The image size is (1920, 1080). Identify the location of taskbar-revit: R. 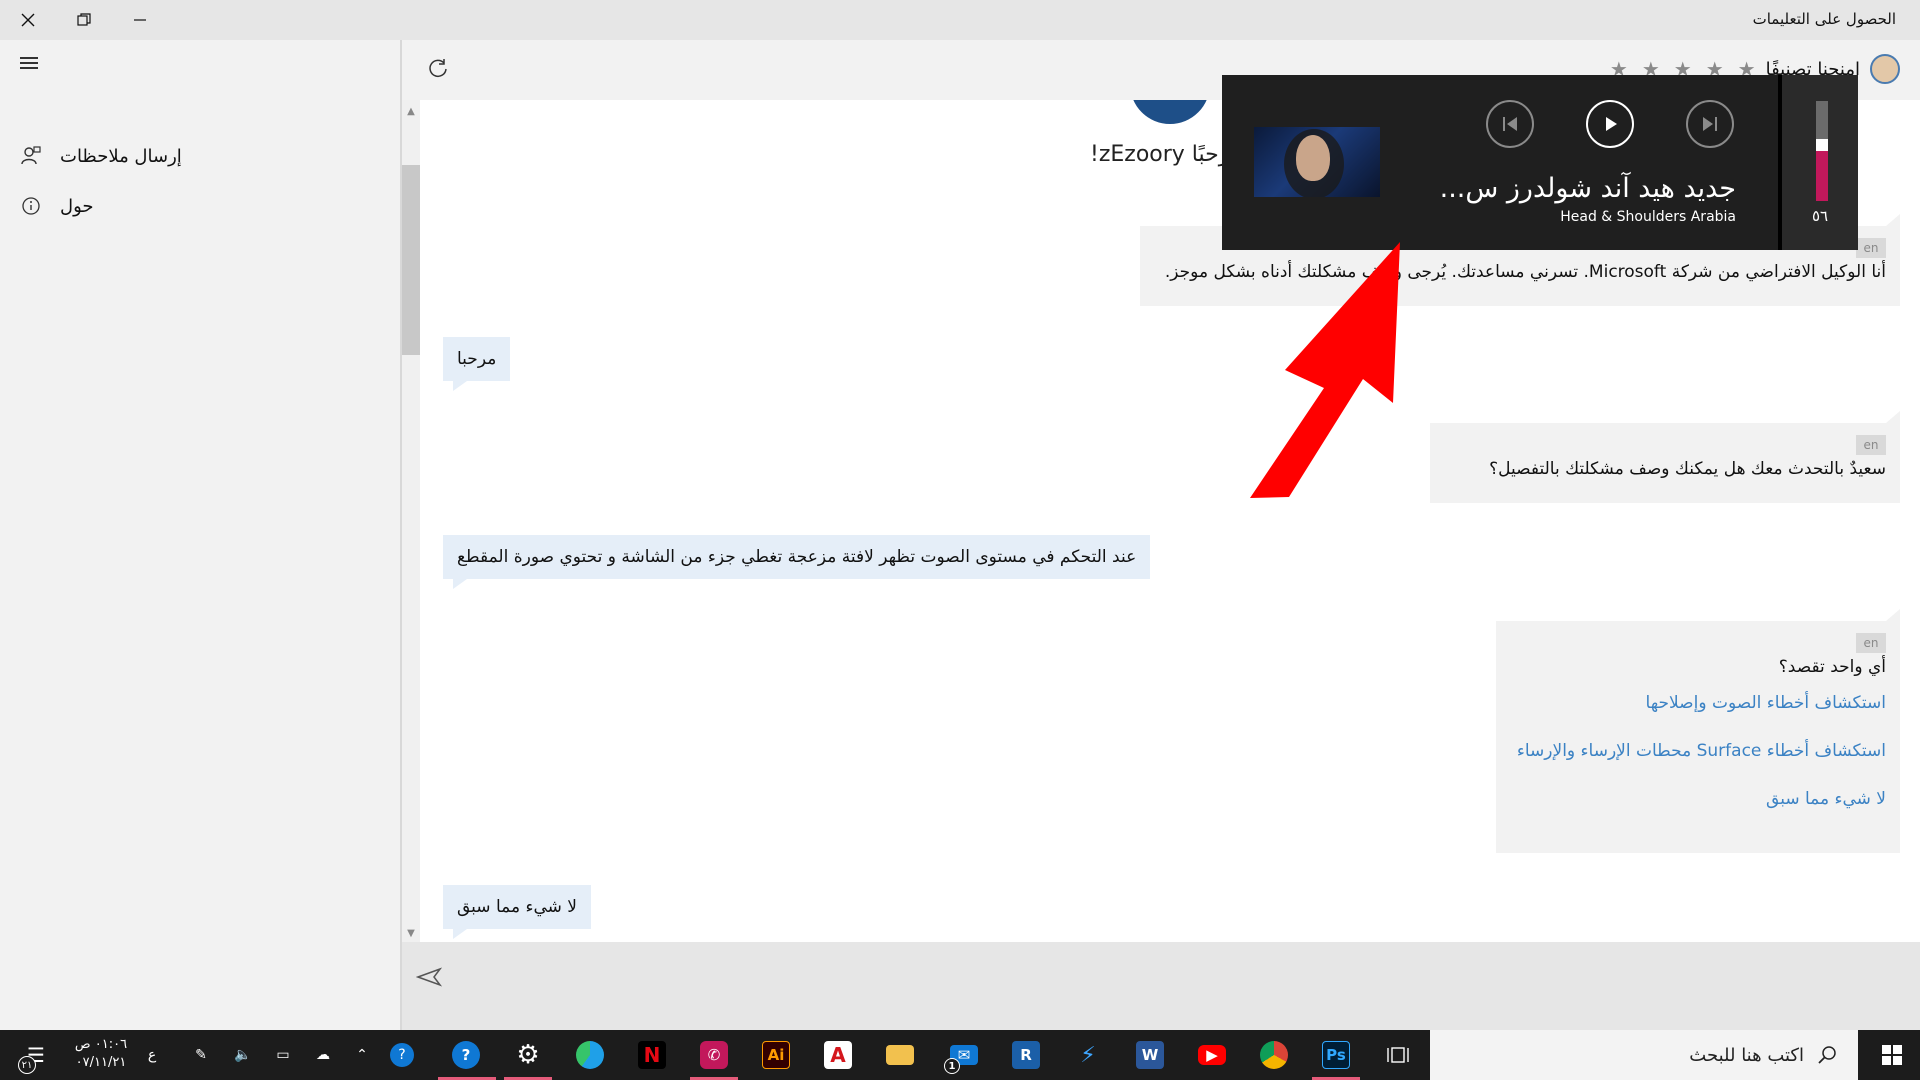
(1026, 1055).